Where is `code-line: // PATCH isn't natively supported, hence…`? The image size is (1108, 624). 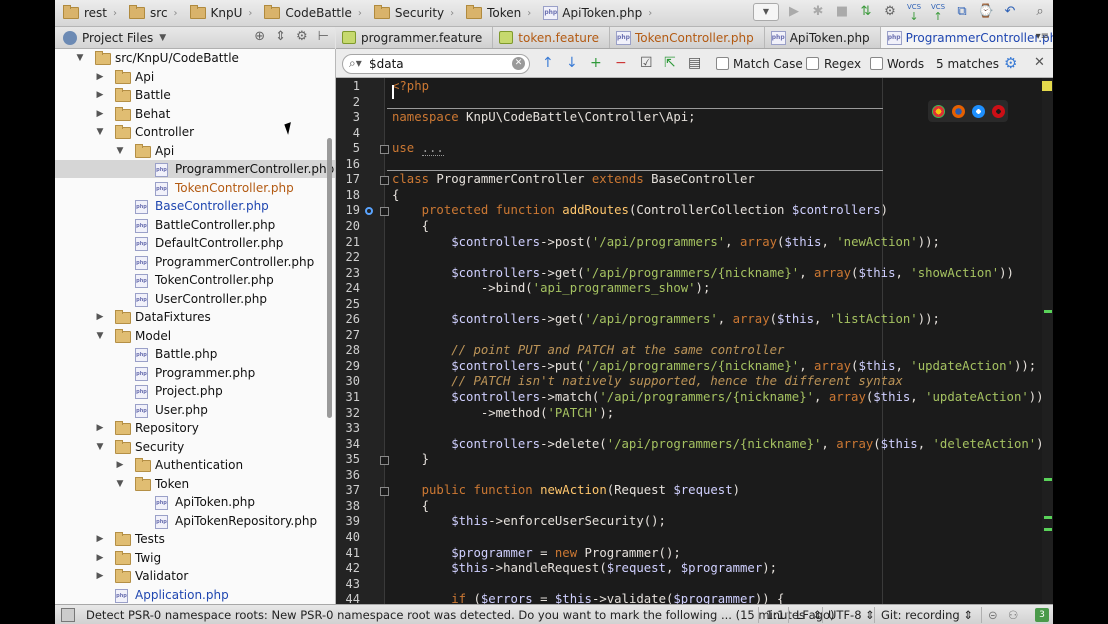
code-line: // PATCH isn't natively supported, hence… is located at coordinates (647, 381).